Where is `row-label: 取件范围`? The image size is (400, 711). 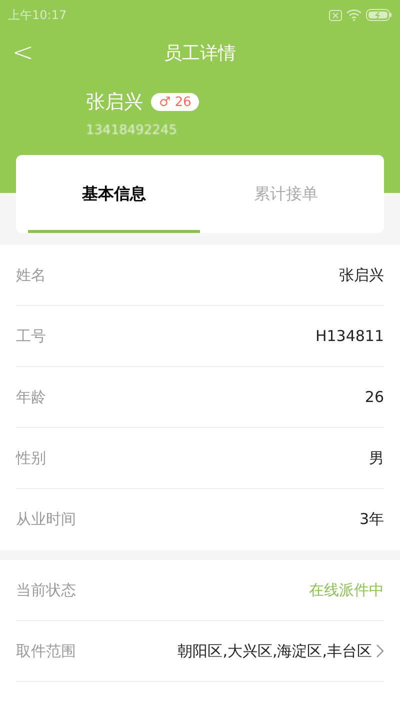 row-label: 取件范围 is located at coordinates (46, 651).